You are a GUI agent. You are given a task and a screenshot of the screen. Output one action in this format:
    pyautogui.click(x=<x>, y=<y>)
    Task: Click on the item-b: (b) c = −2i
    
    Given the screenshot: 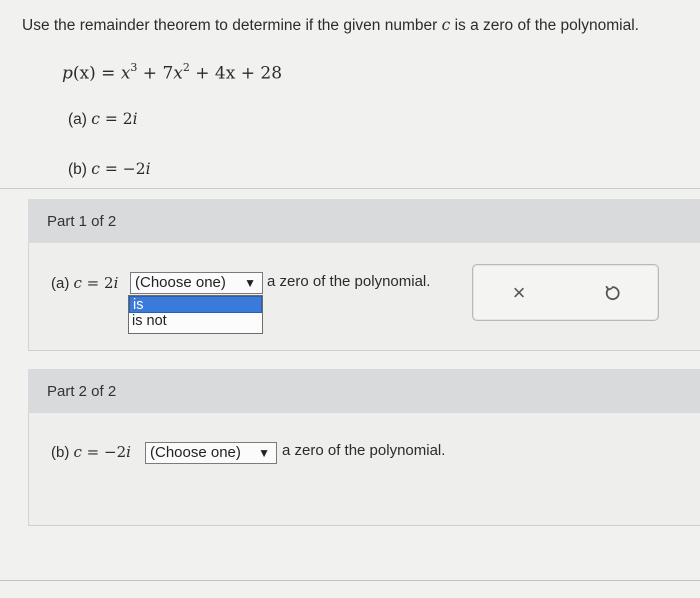 What is the action you would take?
    pyautogui.click(x=109, y=169)
    